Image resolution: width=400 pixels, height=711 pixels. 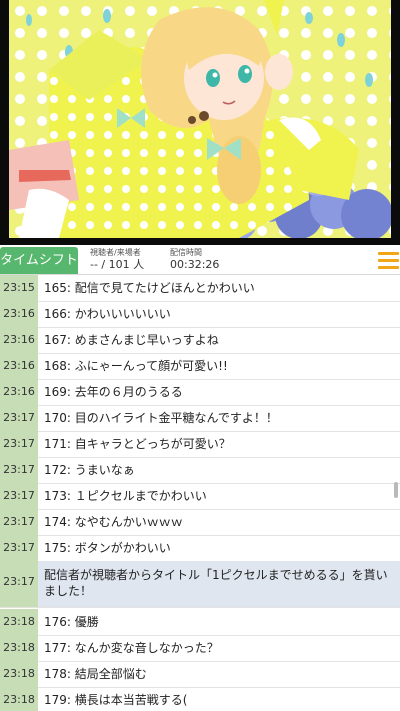 I want to click on comment-text: 174: なやむんかいｗｗｗ, so click(x=113, y=522).